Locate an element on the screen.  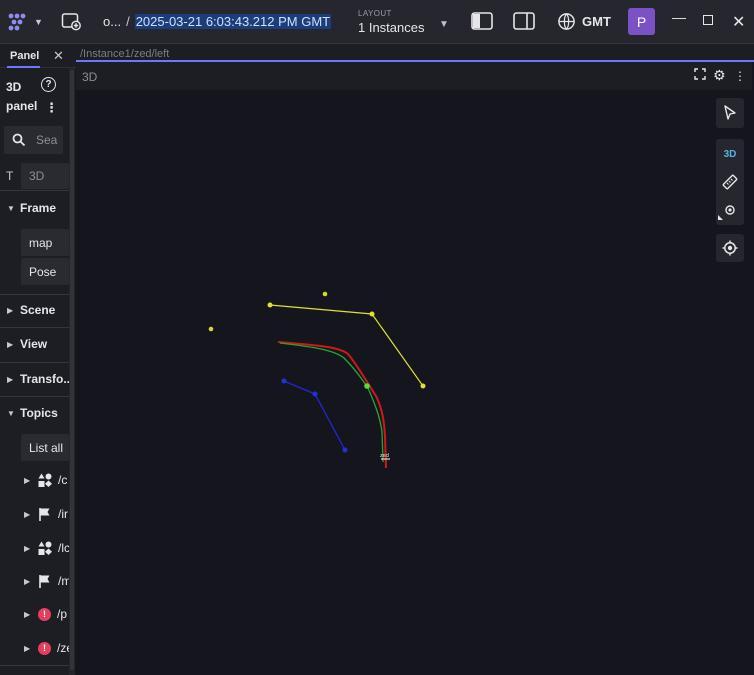
sidebar-scrollbar-thumb is located at coordinates (72, 370).